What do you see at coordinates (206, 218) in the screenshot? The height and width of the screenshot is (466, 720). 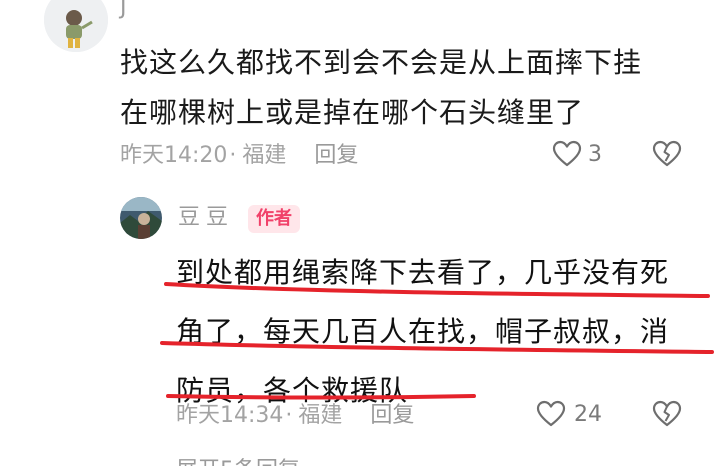 I see `username: 豆豆` at bounding box center [206, 218].